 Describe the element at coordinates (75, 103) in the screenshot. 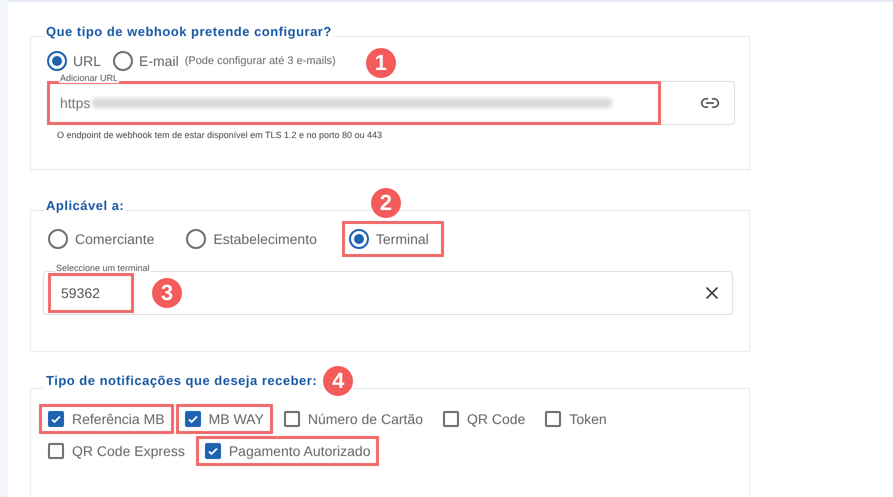

I see `input-value: https` at that location.